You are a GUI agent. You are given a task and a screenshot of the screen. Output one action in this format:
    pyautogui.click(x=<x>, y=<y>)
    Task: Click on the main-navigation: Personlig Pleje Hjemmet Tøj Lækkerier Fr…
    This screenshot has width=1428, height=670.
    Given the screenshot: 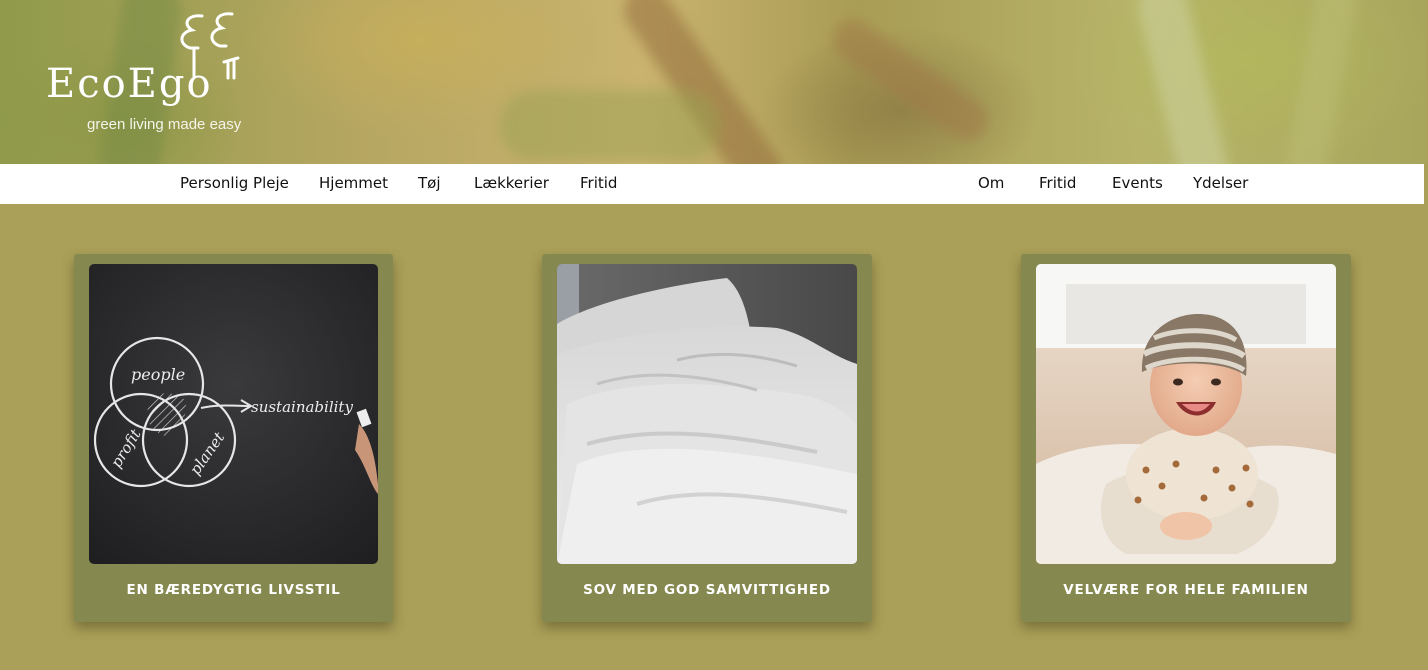 What is the action you would take?
    pyautogui.click(x=712, y=184)
    